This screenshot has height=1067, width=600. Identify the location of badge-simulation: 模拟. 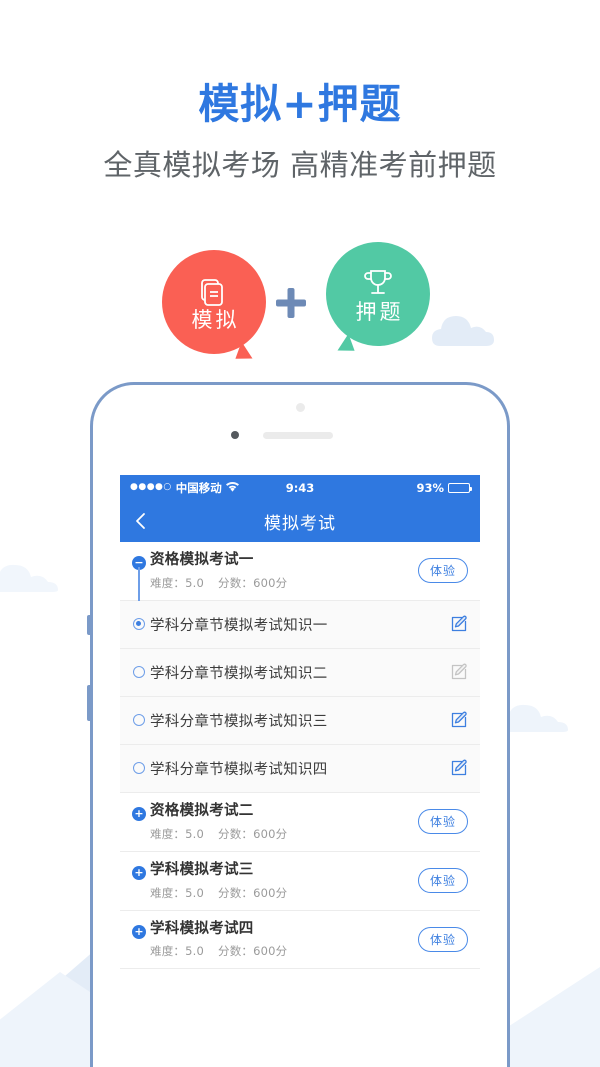
(214, 307).